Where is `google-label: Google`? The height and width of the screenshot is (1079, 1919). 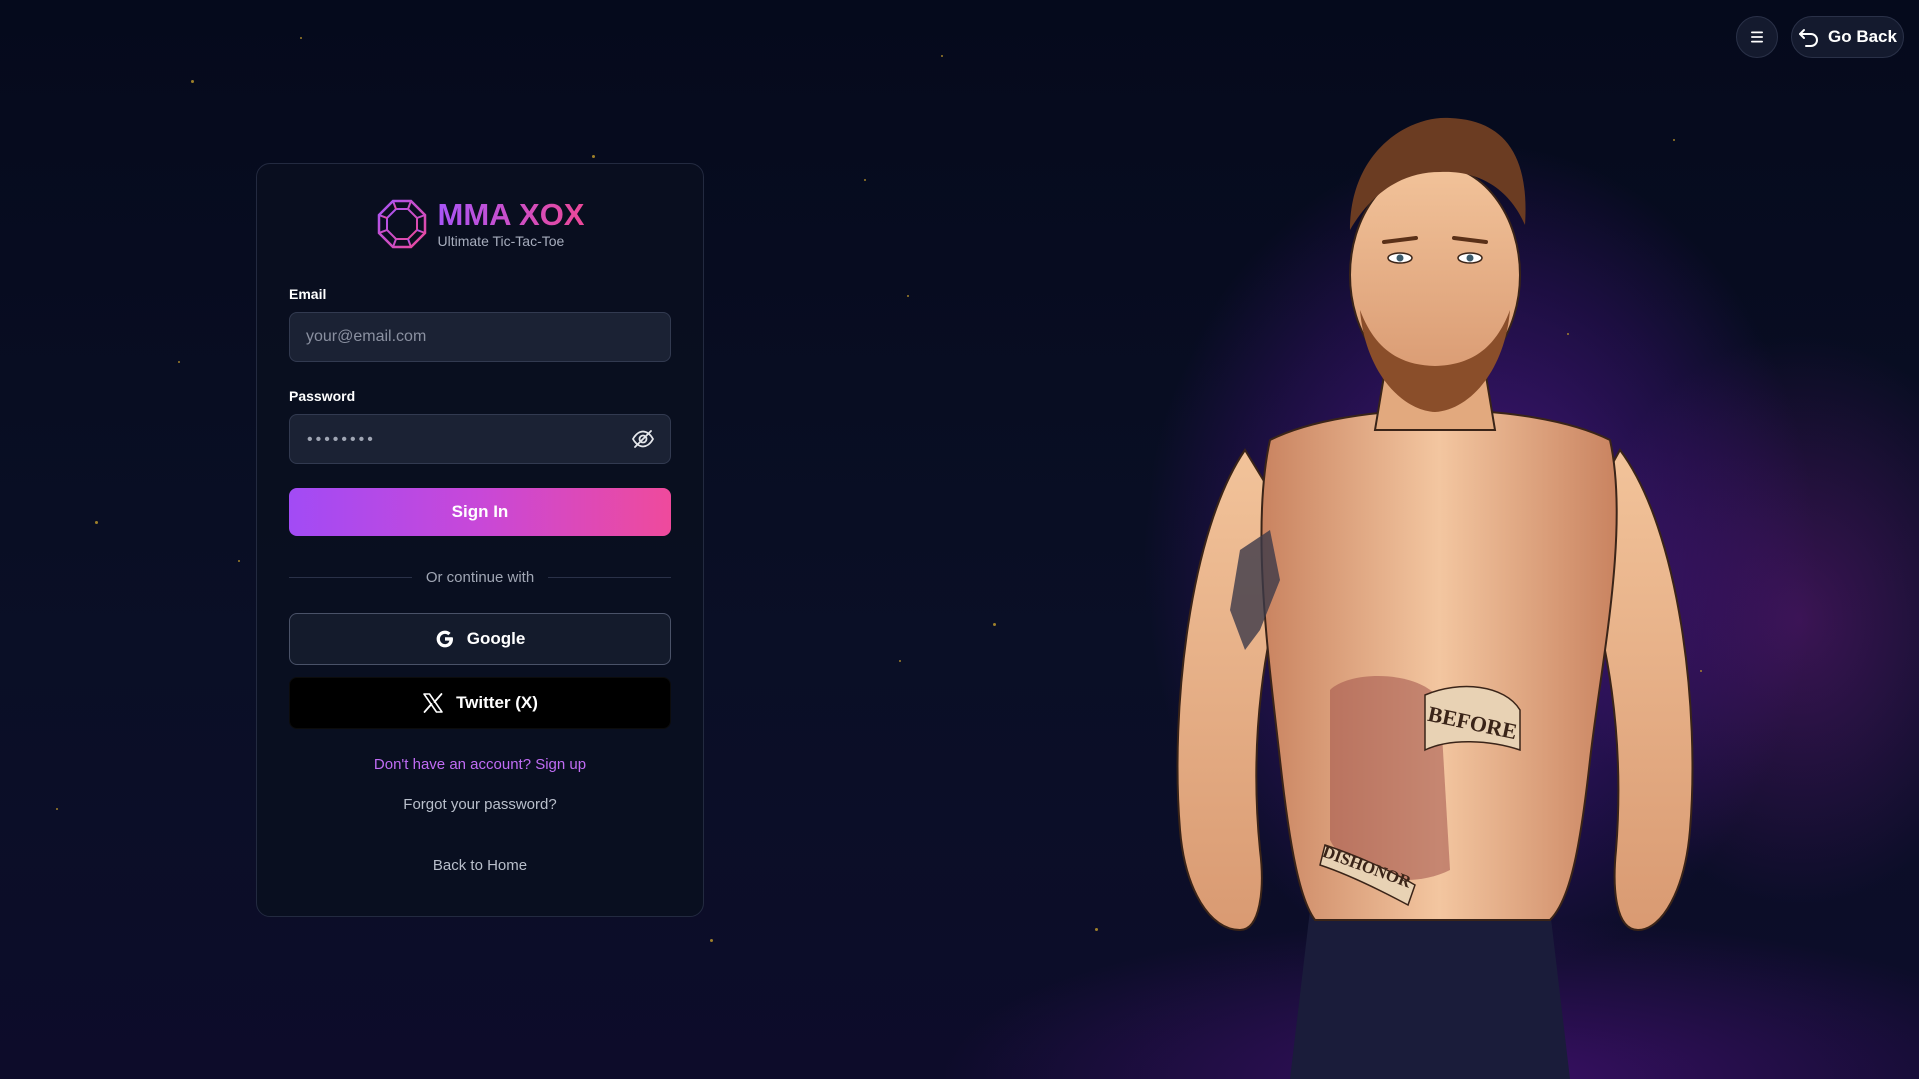 google-label: Google is located at coordinates (496, 638).